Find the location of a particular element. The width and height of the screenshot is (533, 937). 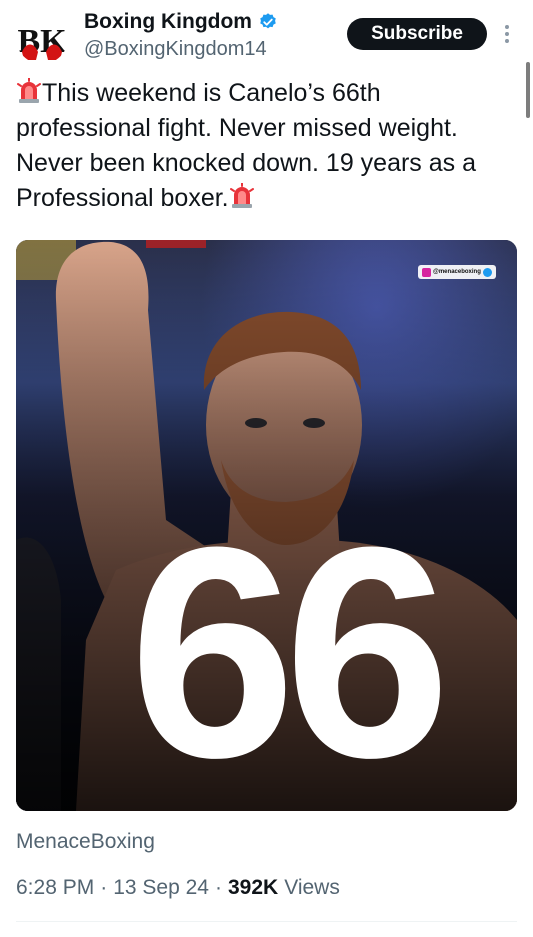

tweet-meta: 6:28 PM · 13 Sep 24 · 392K Views is located at coordinates (178, 888).